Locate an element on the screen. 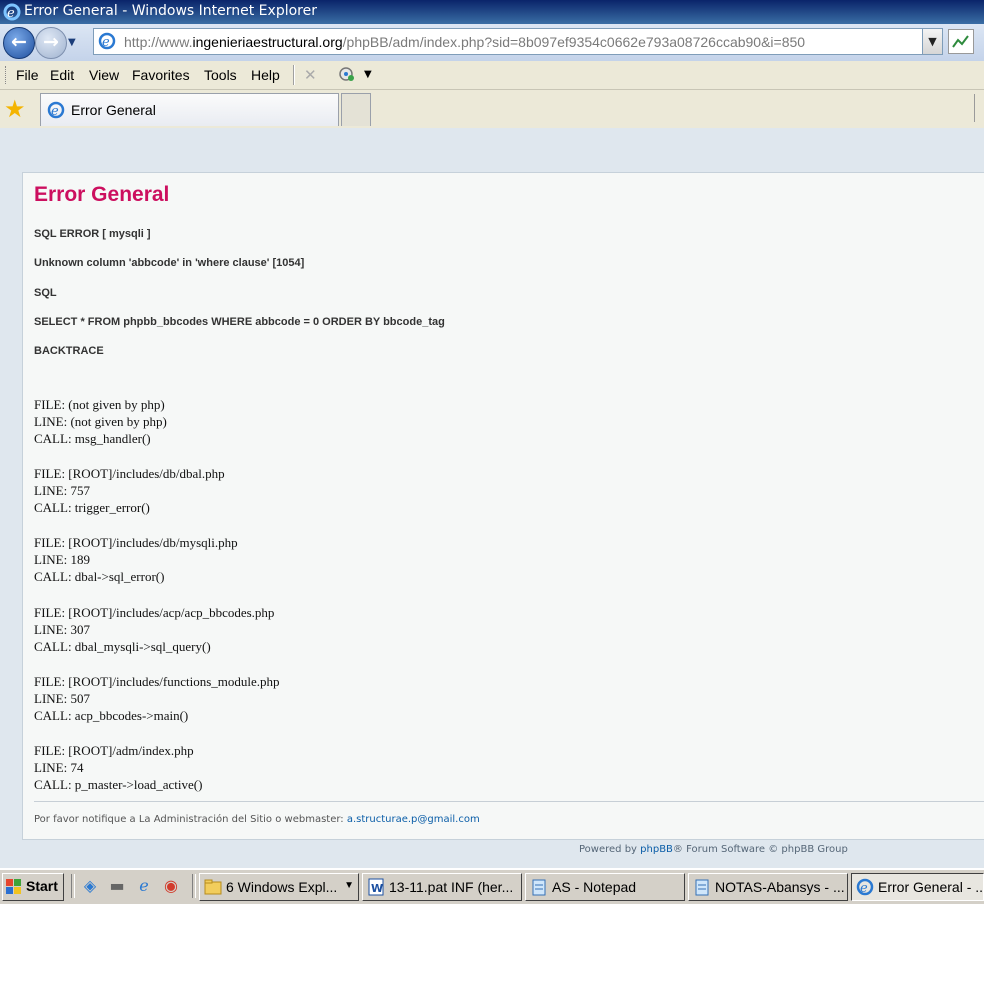 The width and height of the screenshot is (984, 984). start-button: Start is located at coordinates (33, 887).